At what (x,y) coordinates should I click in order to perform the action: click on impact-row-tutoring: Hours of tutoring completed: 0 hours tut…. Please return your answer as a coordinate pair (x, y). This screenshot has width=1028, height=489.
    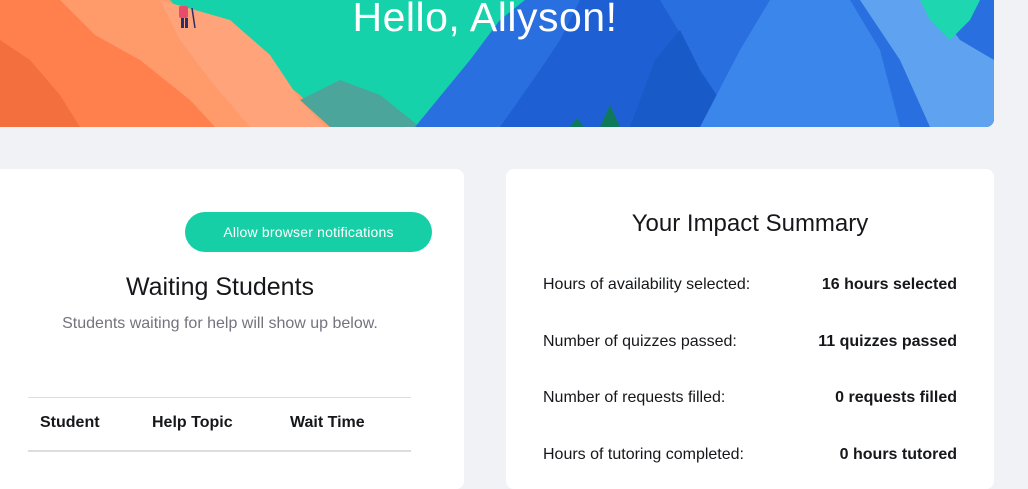
    Looking at the image, I should click on (750, 458).